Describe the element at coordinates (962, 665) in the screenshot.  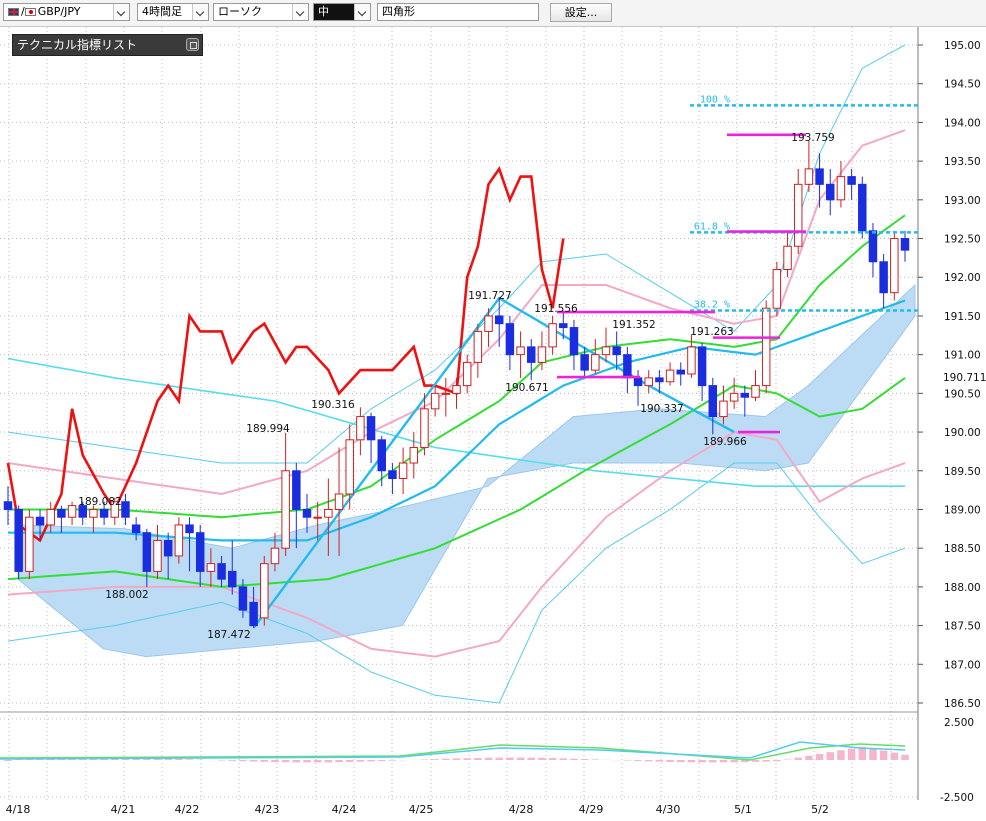
I see `y-tick-label: 187.00` at that location.